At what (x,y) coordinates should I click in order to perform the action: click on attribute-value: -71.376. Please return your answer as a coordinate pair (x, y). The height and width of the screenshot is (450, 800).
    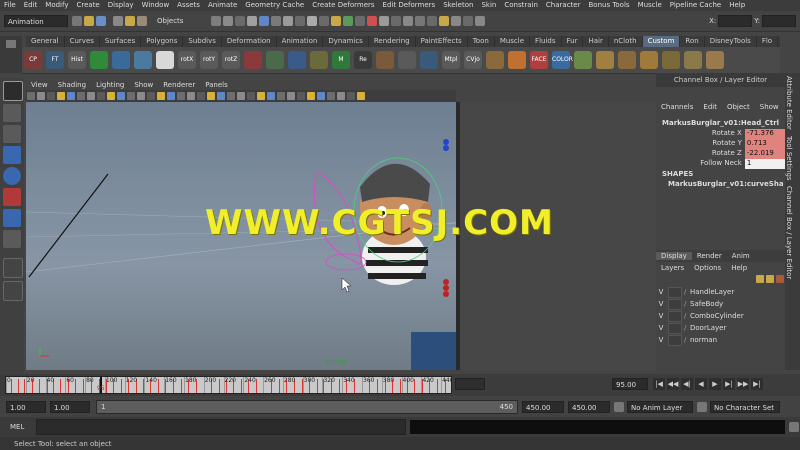
    Looking at the image, I should click on (764, 134).